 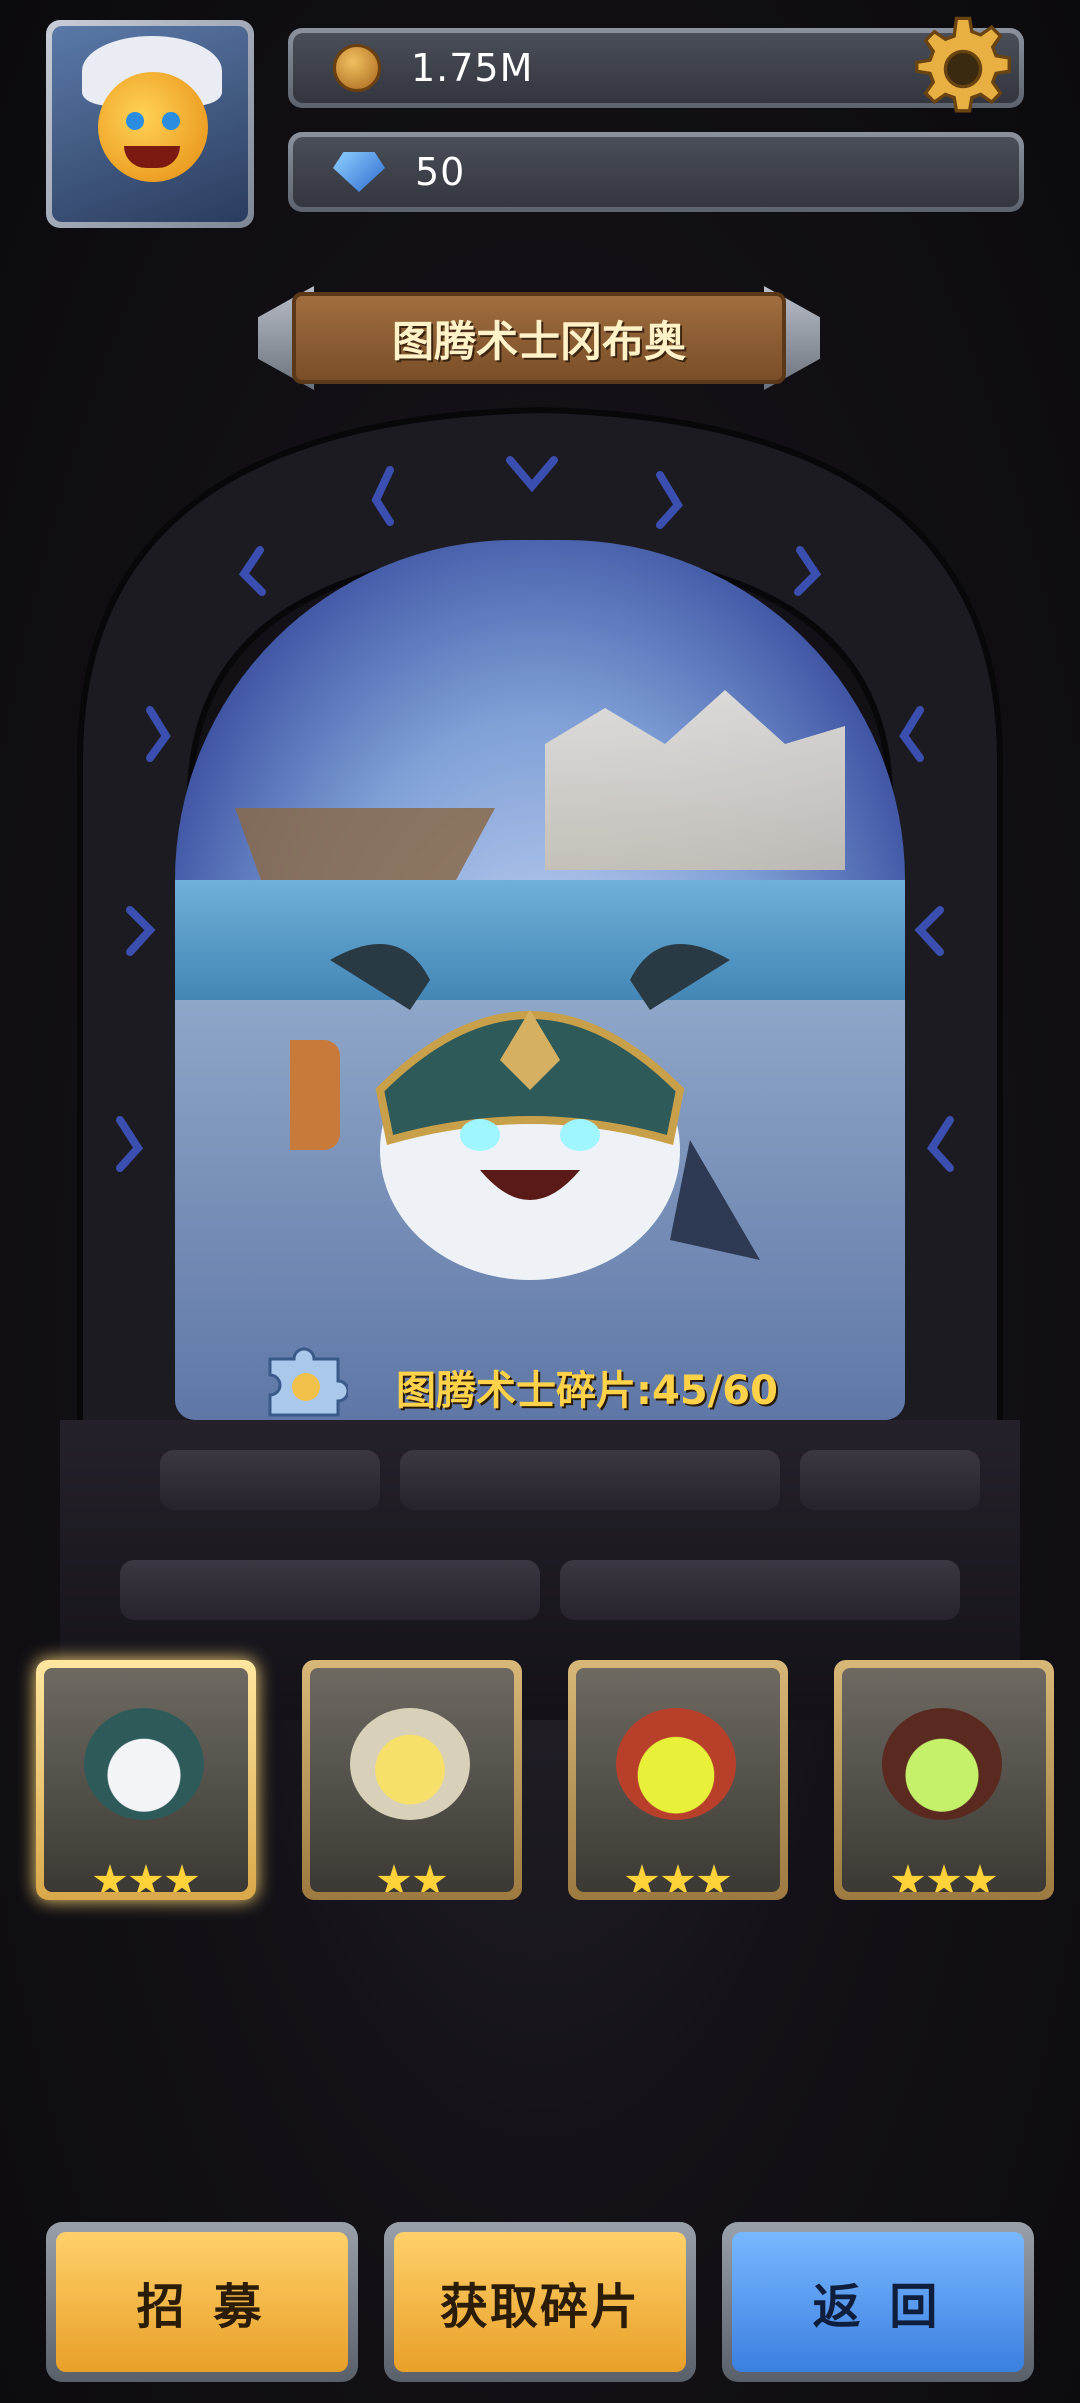 I want to click on player-avatar, so click(x=150, y=124).